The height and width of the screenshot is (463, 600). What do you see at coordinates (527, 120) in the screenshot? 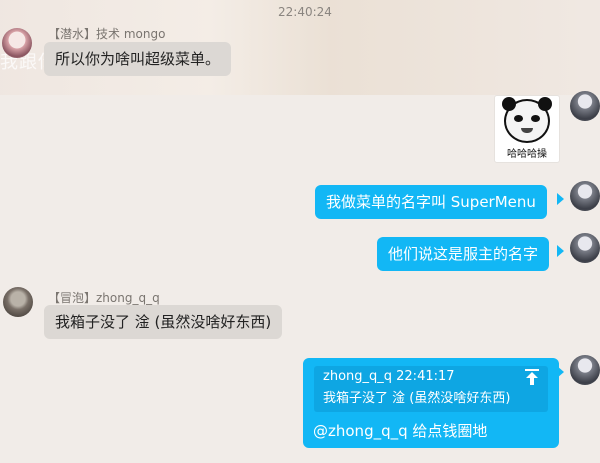
I see `panda-face-icon` at bounding box center [527, 120].